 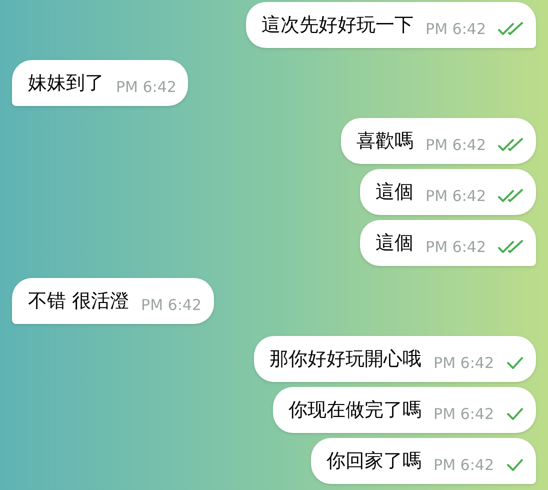 What do you see at coordinates (355, 410) in the screenshot?
I see `message-text: 你现在做完了嗎` at bounding box center [355, 410].